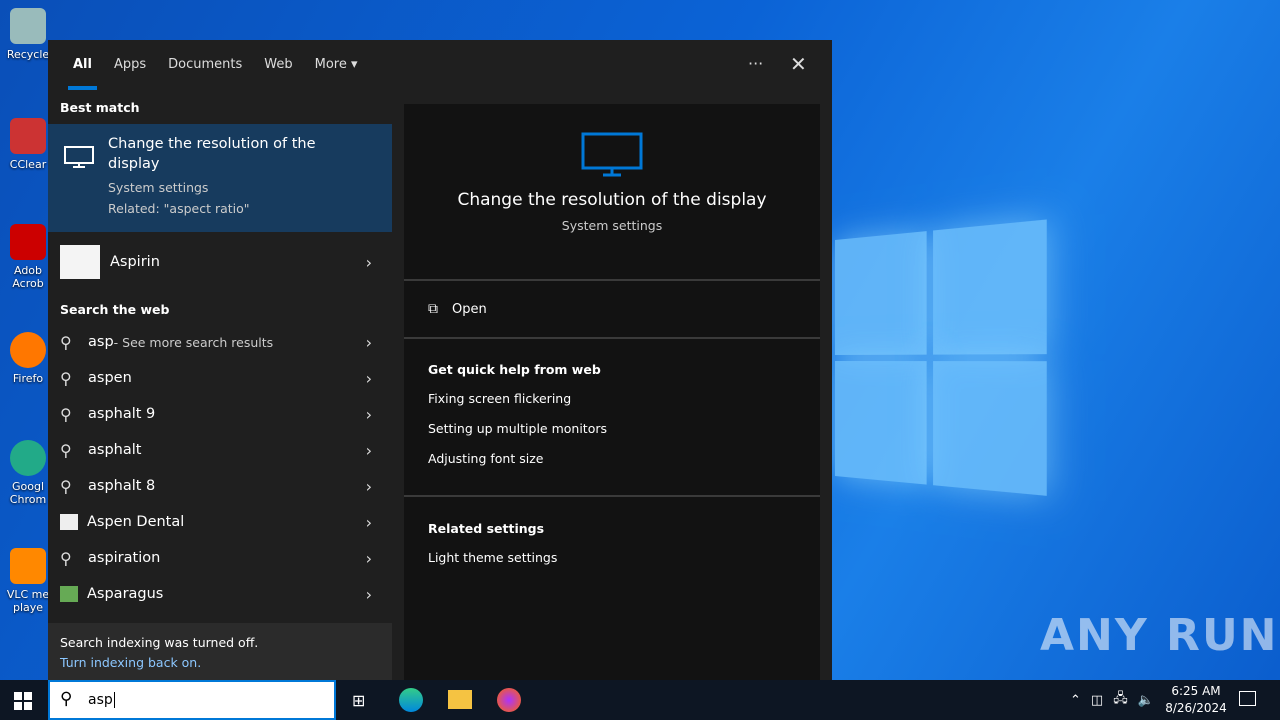 The height and width of the screenshot is (720, 1280). I want to click on suggestion-label: Asparagus, so click(125, 594).